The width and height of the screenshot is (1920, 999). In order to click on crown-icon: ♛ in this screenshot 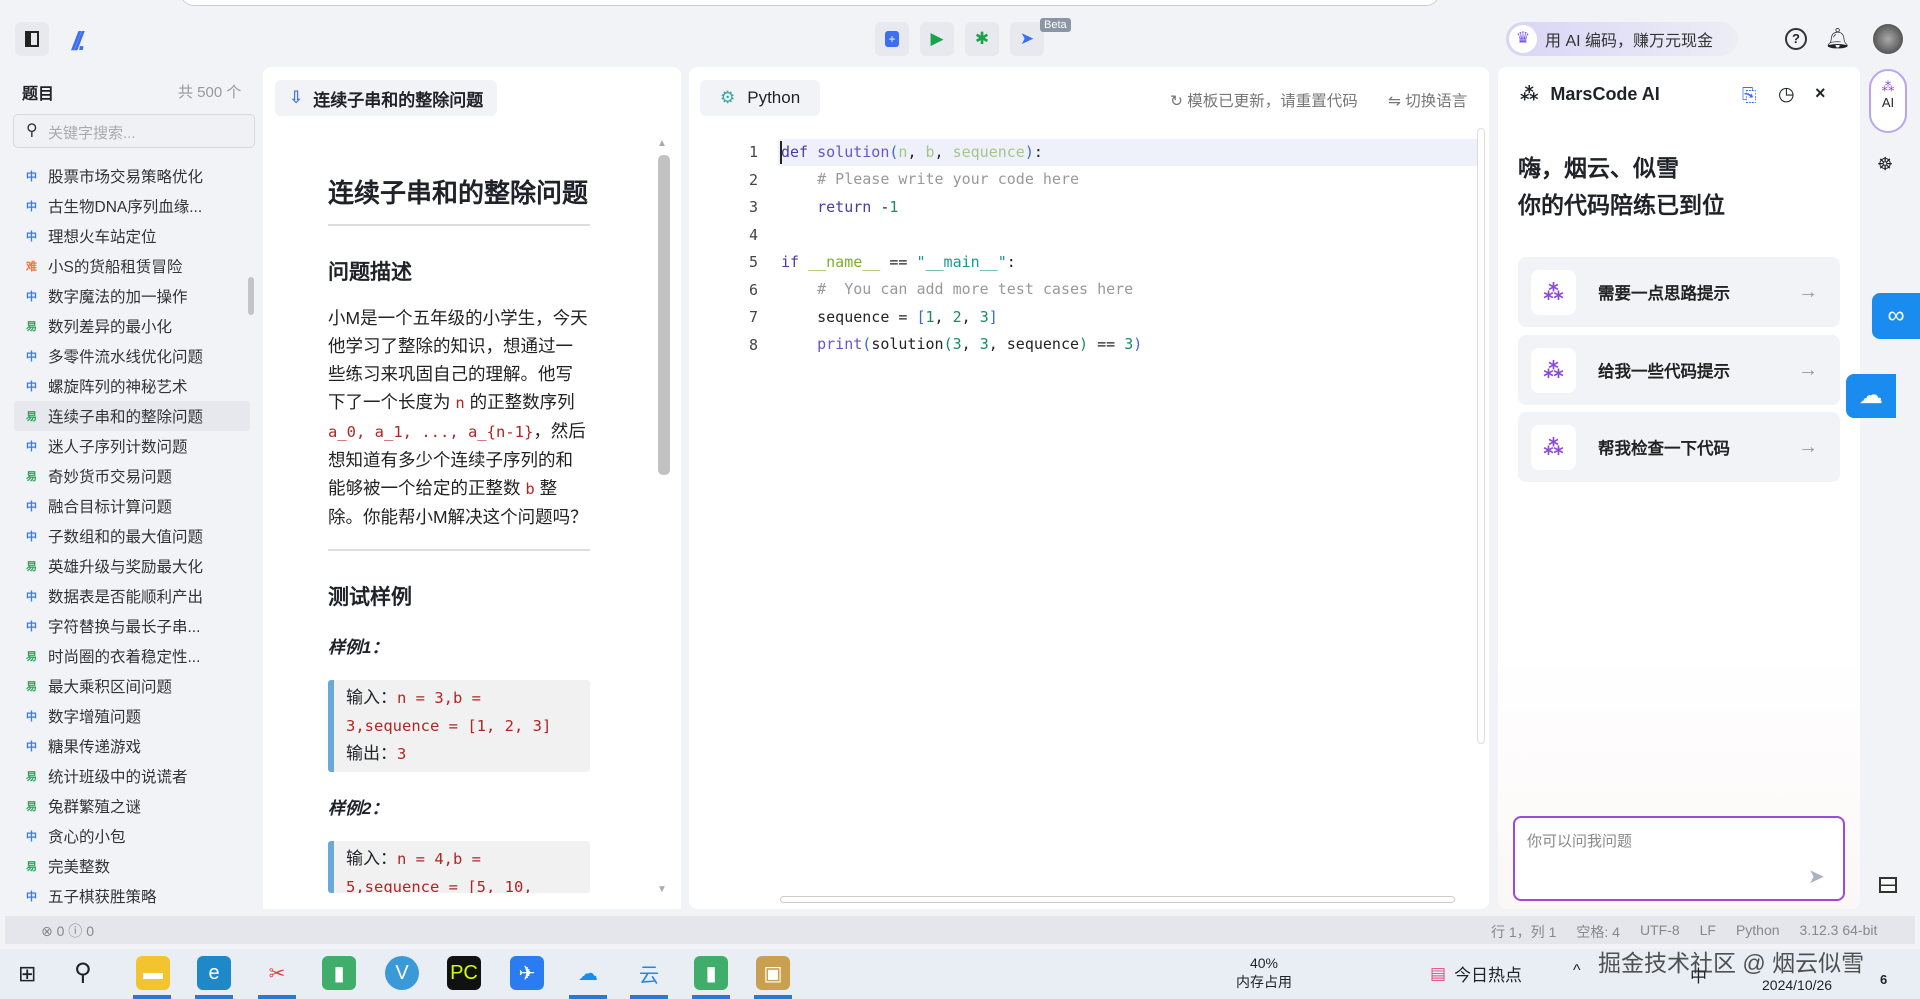, I will do `click(1523, 39)`.